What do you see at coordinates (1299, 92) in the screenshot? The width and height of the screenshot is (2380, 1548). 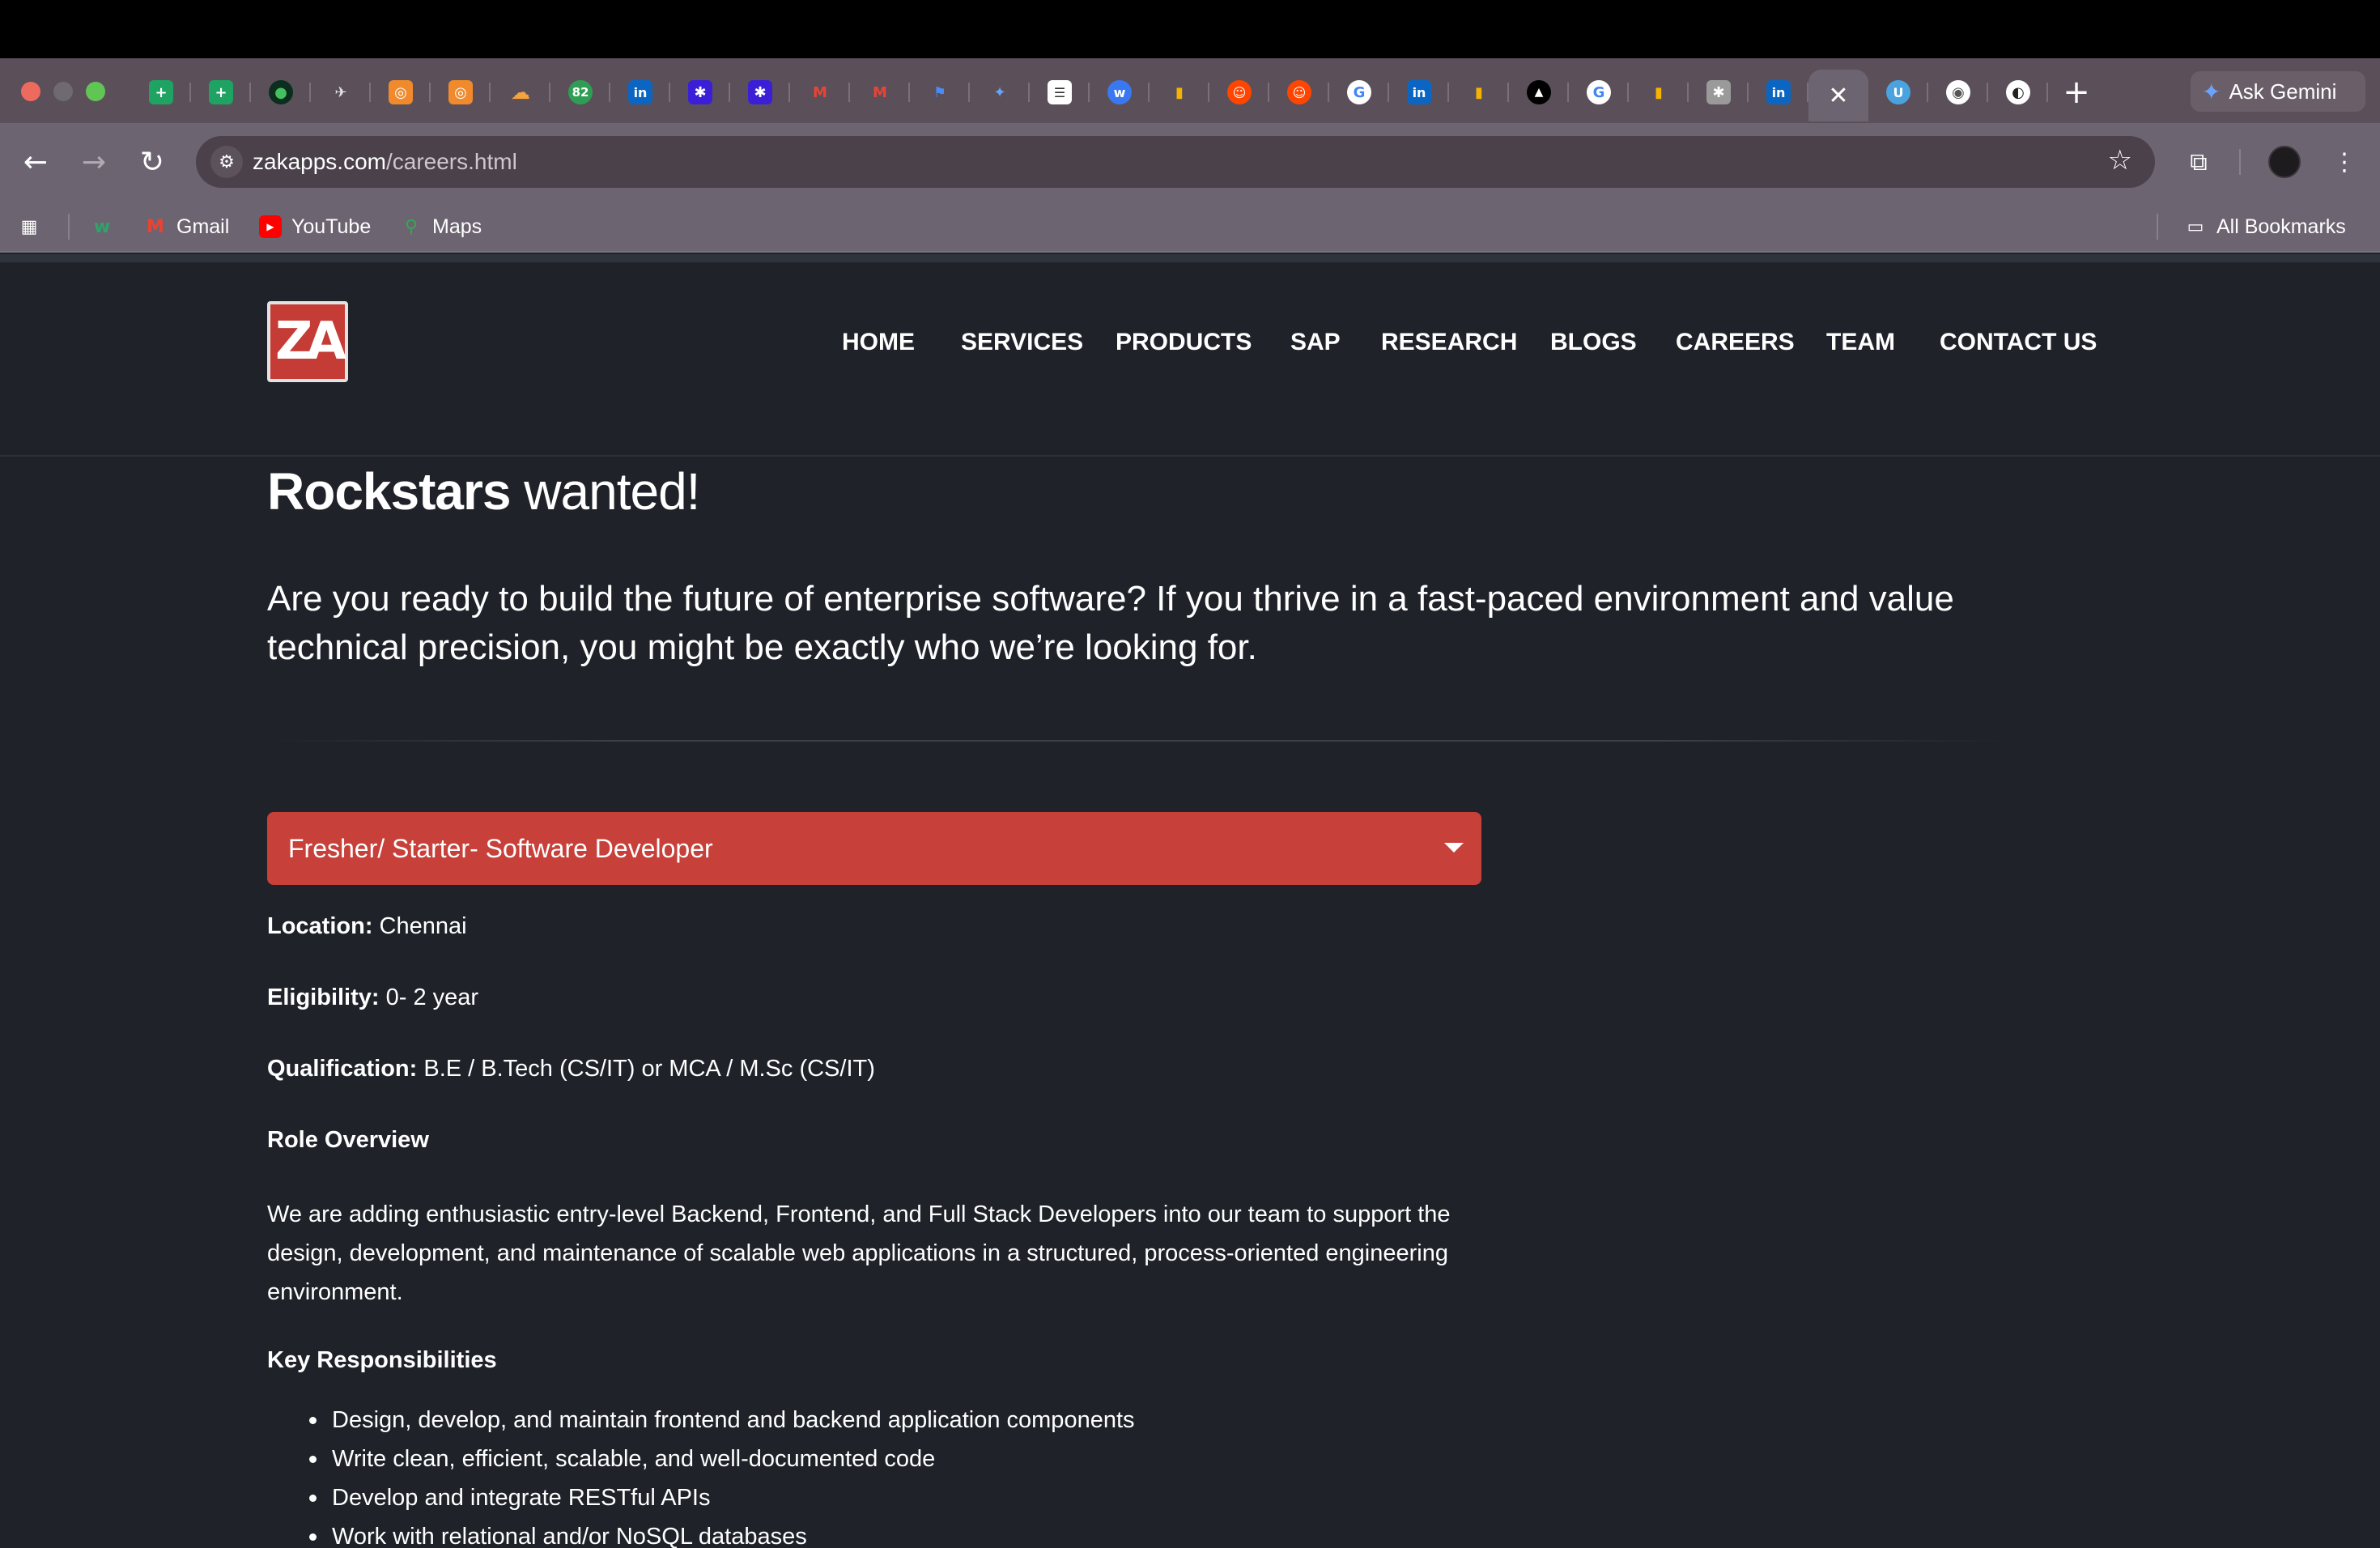 I see `tab-reddit-2: ☺` at bounding box center [1299, 92].